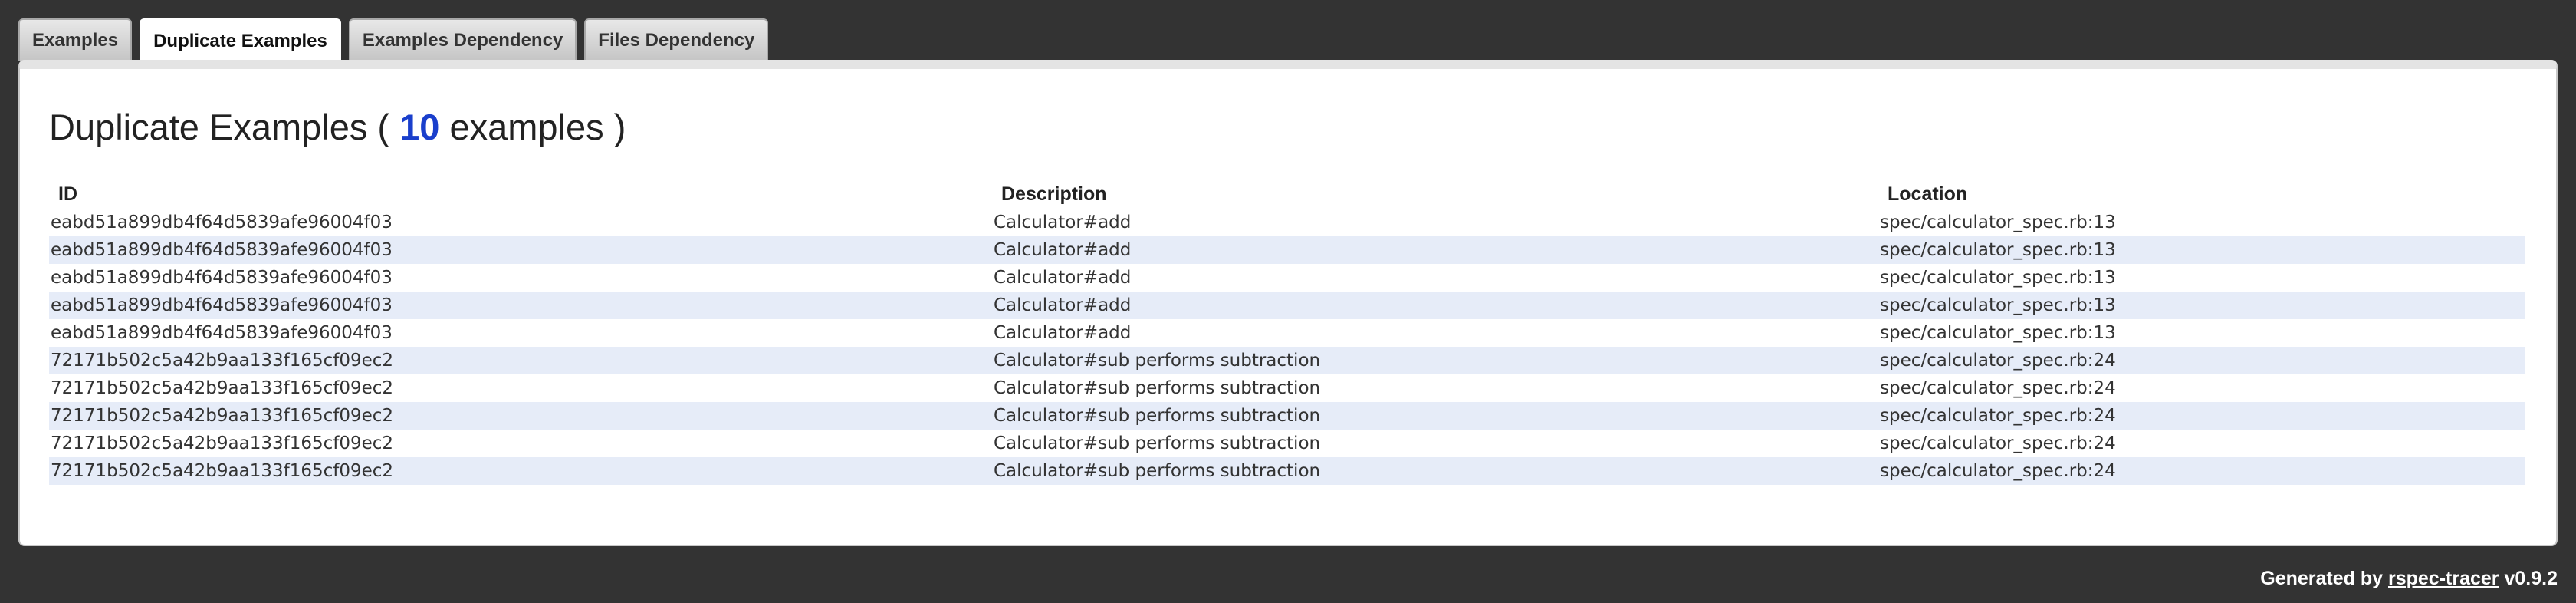 Image resolution: width=2576 pixels, height=603 pixels. What do you see at coordinates (75, 39) in the screenshot?
I see `tab-examples: Examples` at bounding box center [75, 39].